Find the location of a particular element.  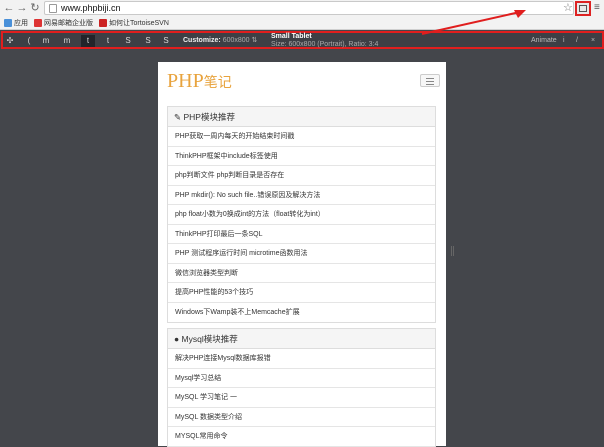

resize-handle-icon is located at coordinates (452, 251).